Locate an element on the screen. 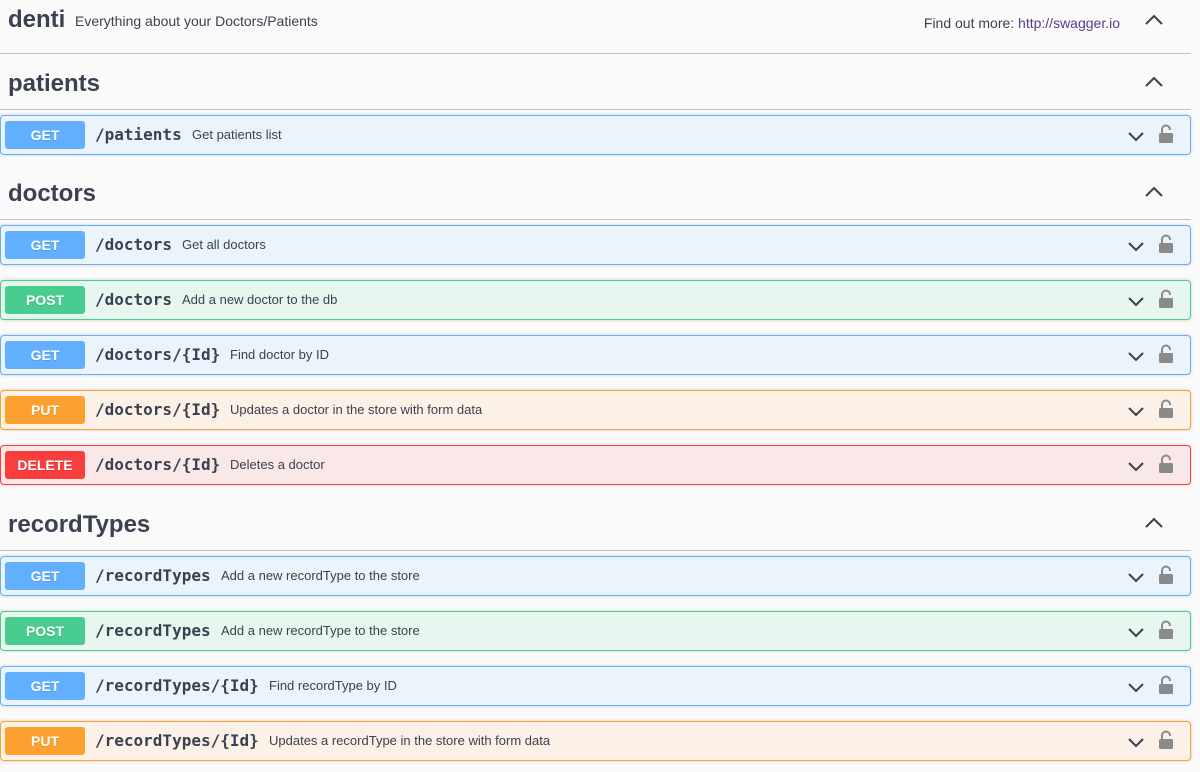  operation-get-doctor-by-id: GET /doctors/{Id} Find doctor by ID is located at coordinates (595, 355).